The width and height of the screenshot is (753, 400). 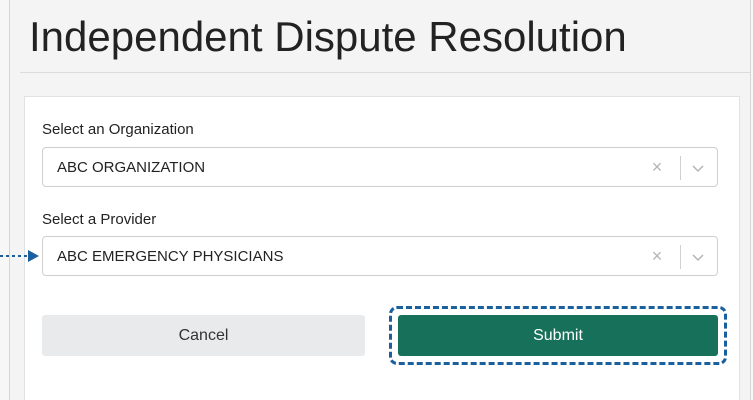 What do you see at coordinates (99, 219) in the screenshot?
I see `provider-label: Select a Provider` at bounding box center [99, 219].